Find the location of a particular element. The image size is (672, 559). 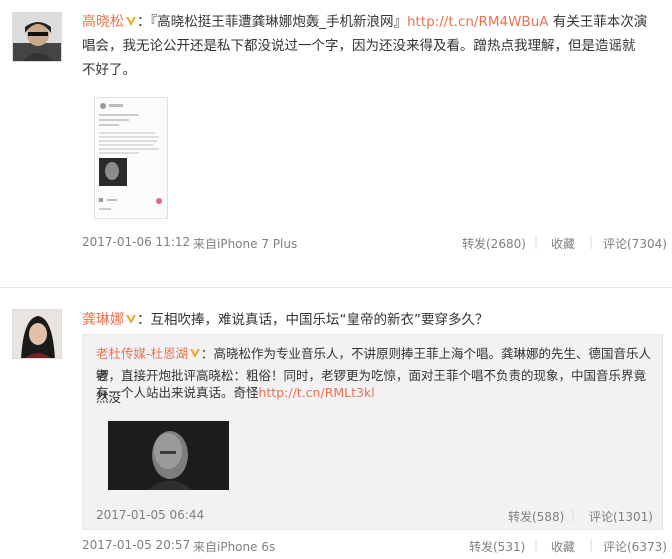

avatar-gonglinna is located at coordinates (37, 334).